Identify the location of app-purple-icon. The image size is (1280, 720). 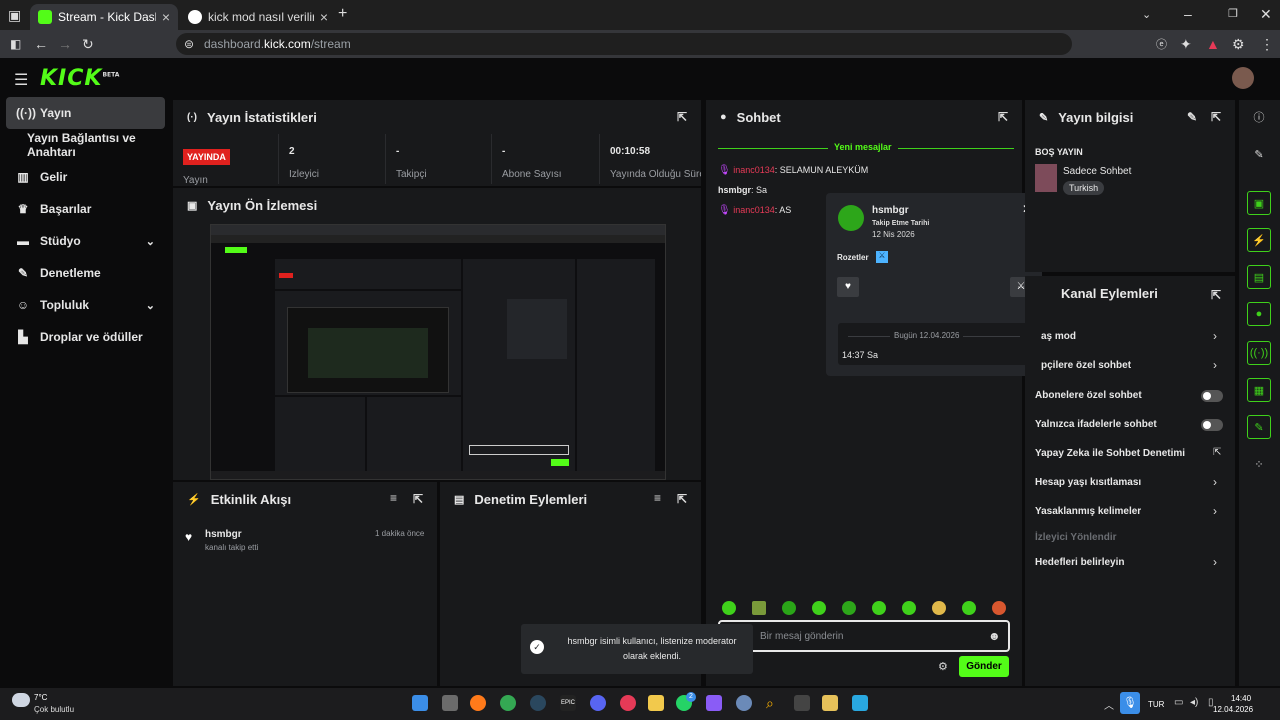
(714, 703).